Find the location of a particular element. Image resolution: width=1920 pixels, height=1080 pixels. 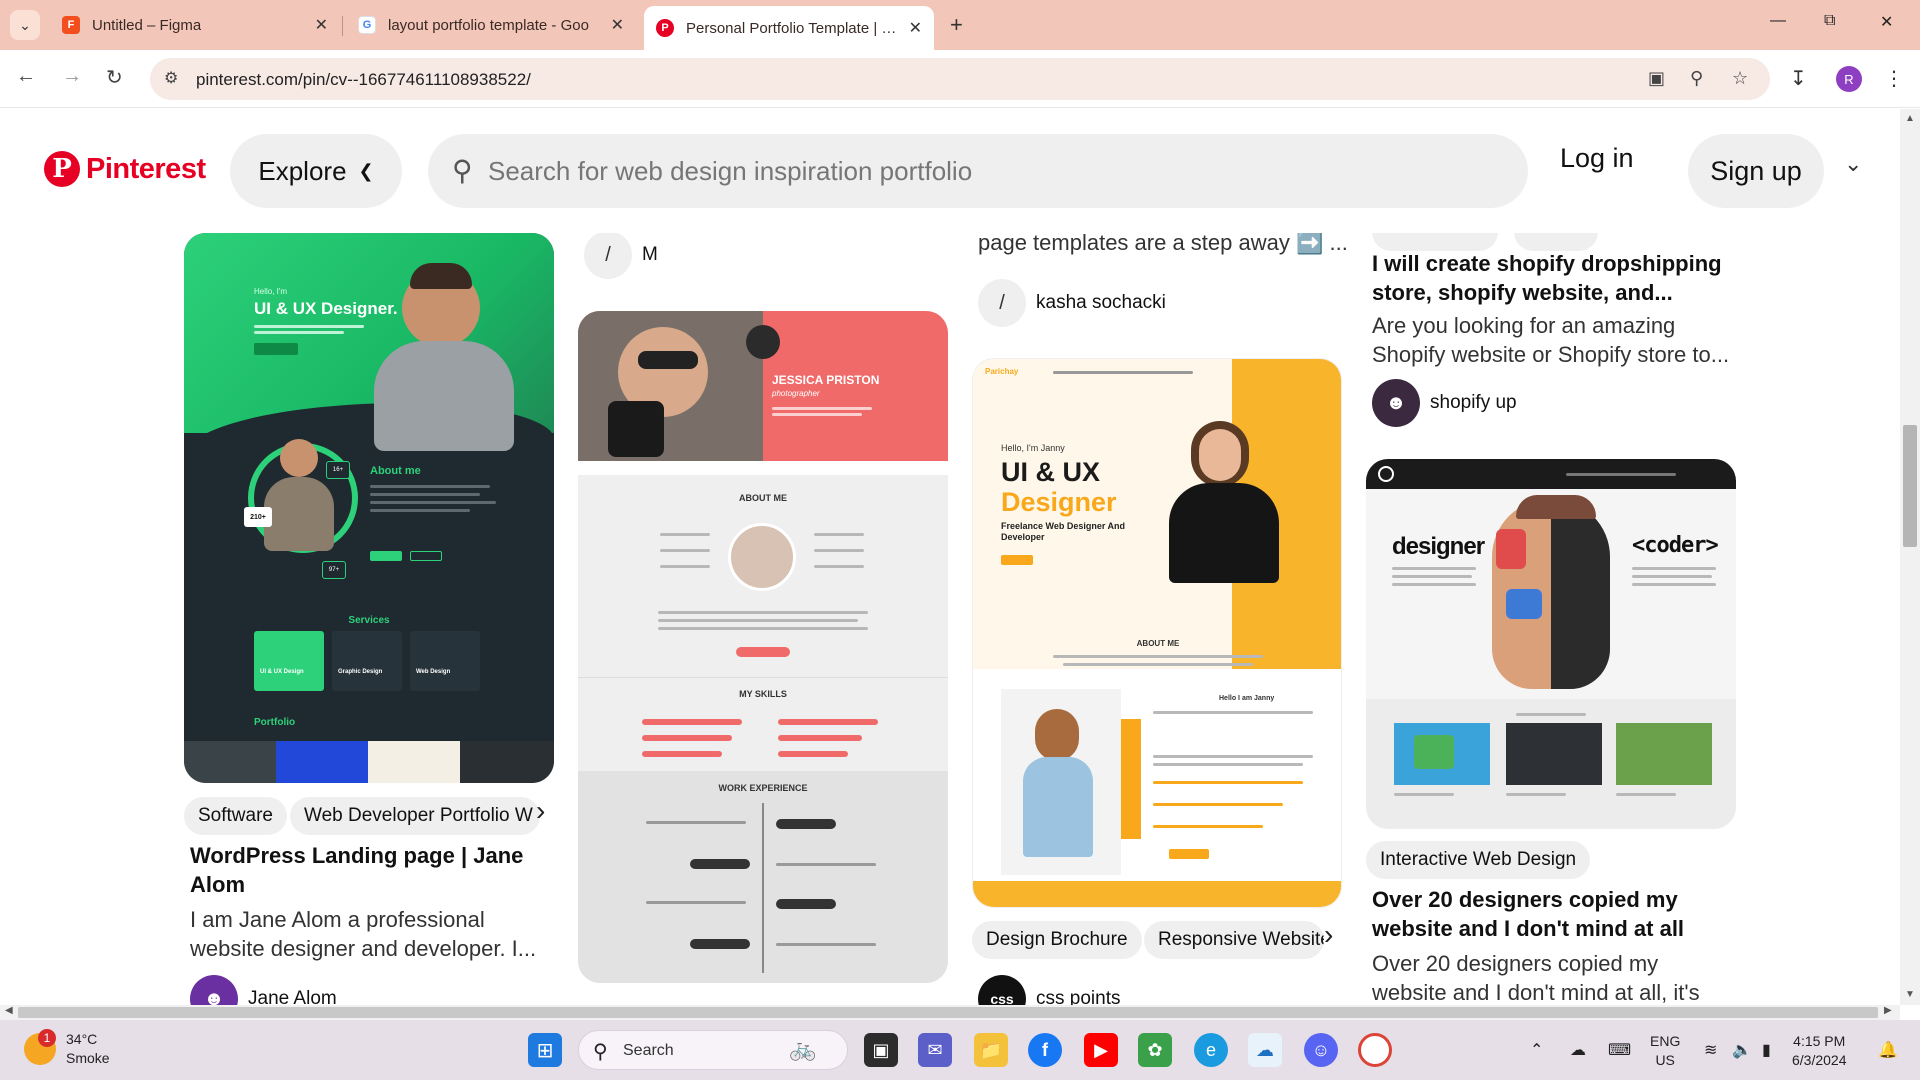

weather-condition: Smoke is located at coordinates (88, 1058).